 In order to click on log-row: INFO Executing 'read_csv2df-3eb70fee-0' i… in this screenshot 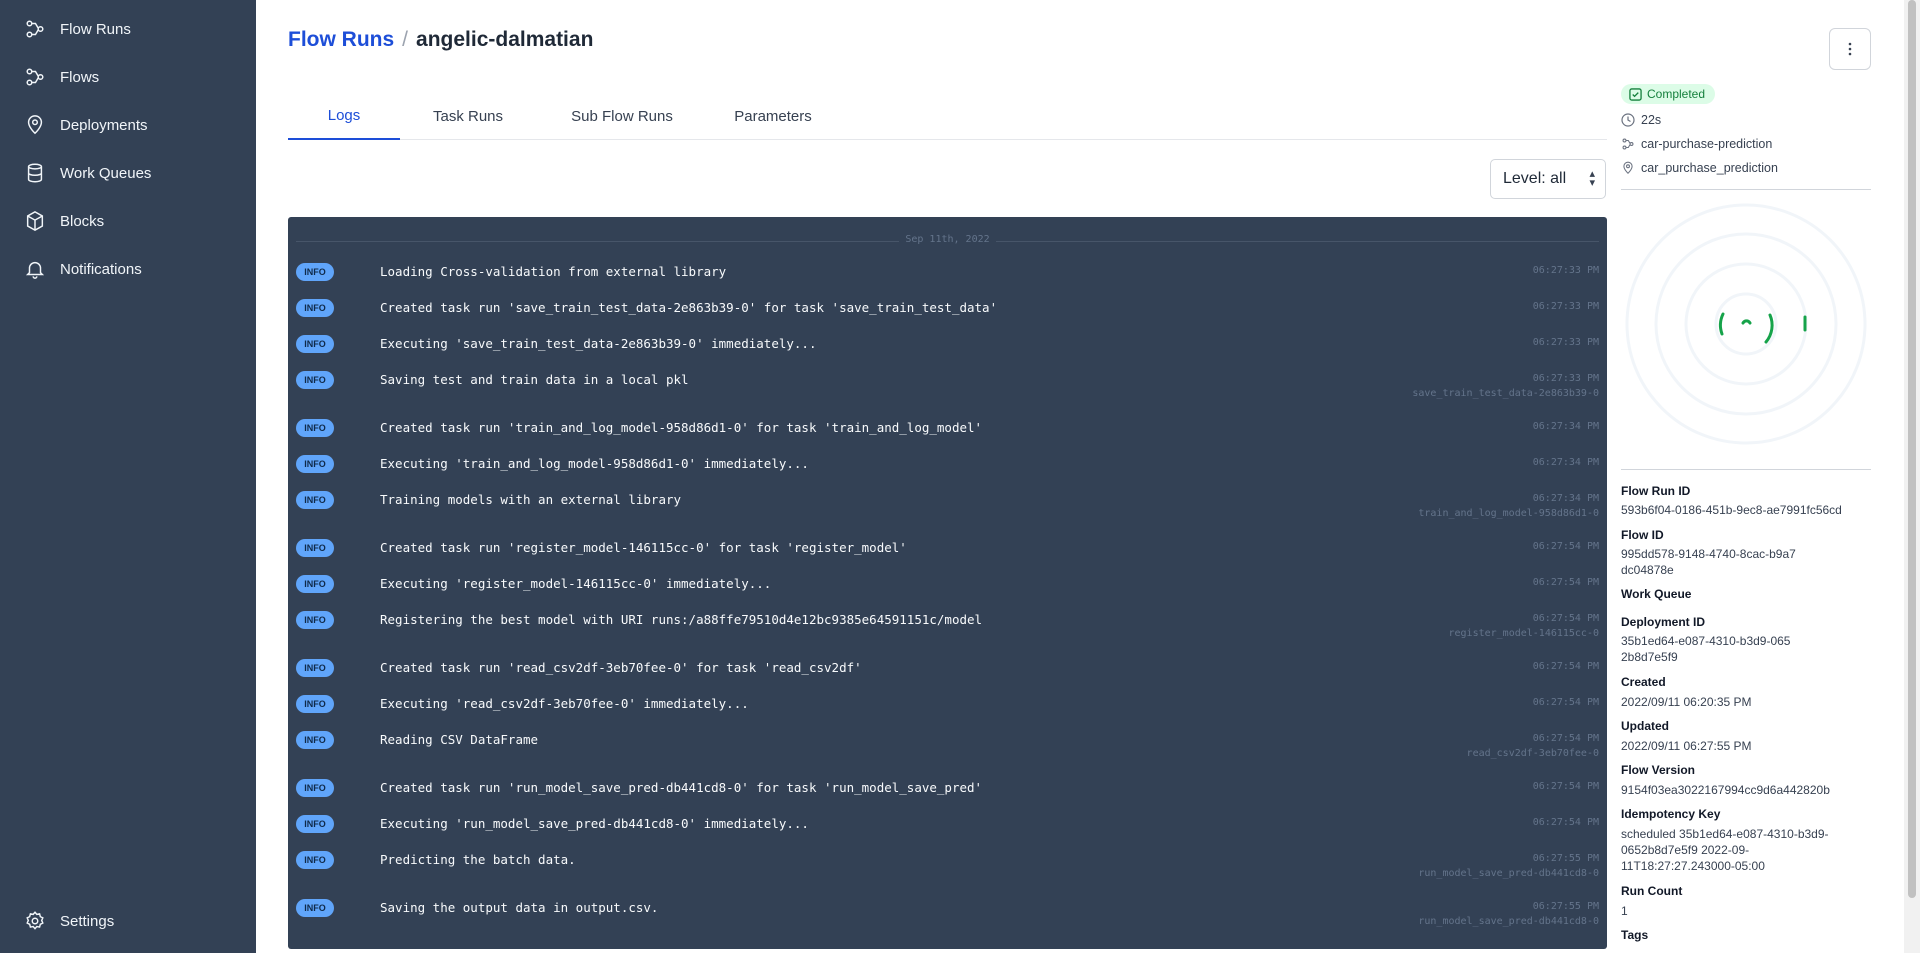, I will do `click(947, 712)`.